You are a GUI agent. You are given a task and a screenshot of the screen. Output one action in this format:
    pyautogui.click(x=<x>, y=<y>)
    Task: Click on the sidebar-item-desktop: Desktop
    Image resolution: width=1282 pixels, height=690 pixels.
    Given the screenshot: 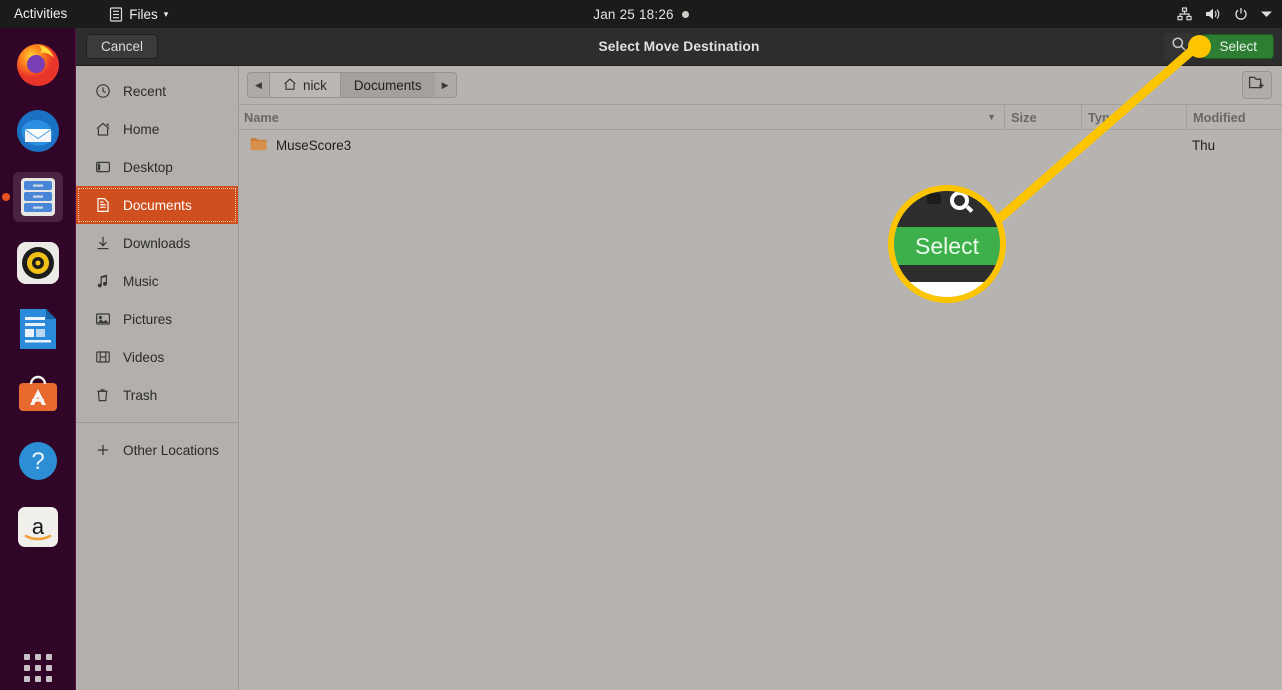 What is the action you would take?
    pyautogui.click(x=157, y=167)
    